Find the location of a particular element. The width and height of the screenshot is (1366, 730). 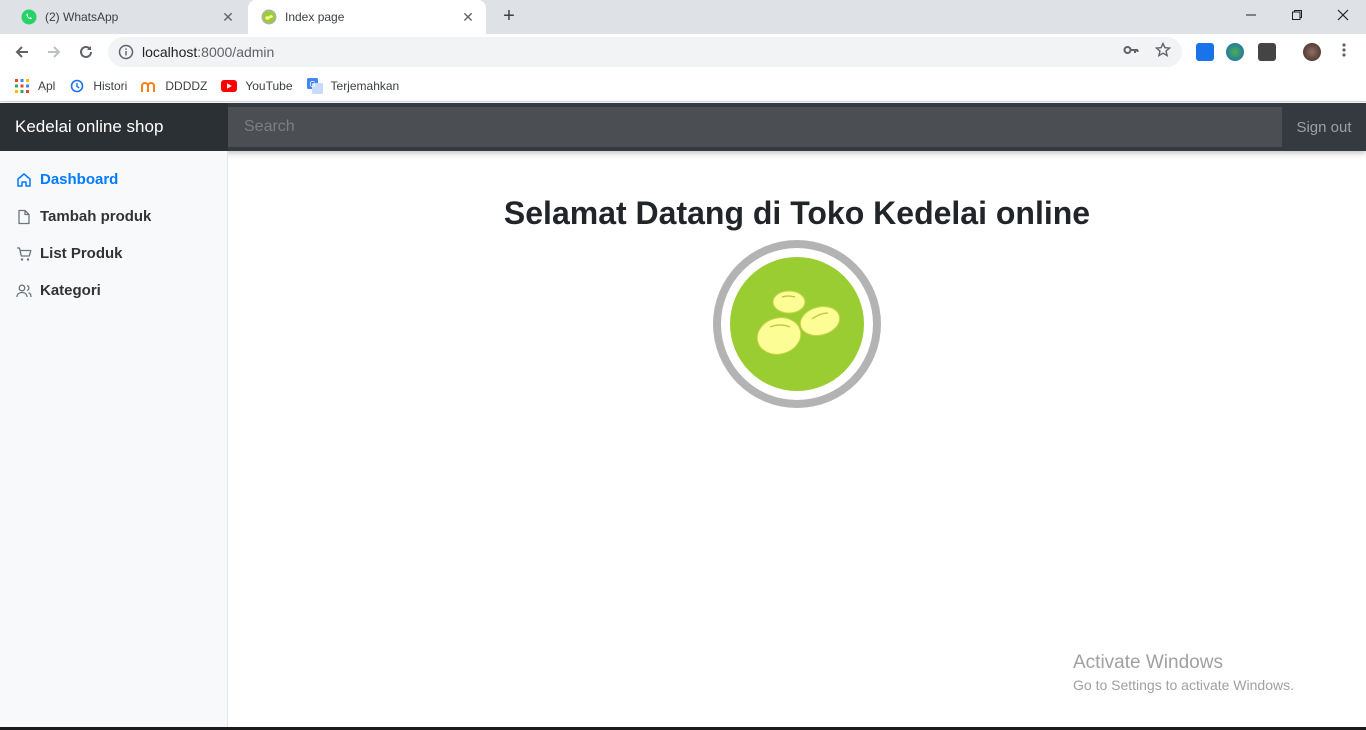

extension-globe-icon is located at coordinates (1235, 52).